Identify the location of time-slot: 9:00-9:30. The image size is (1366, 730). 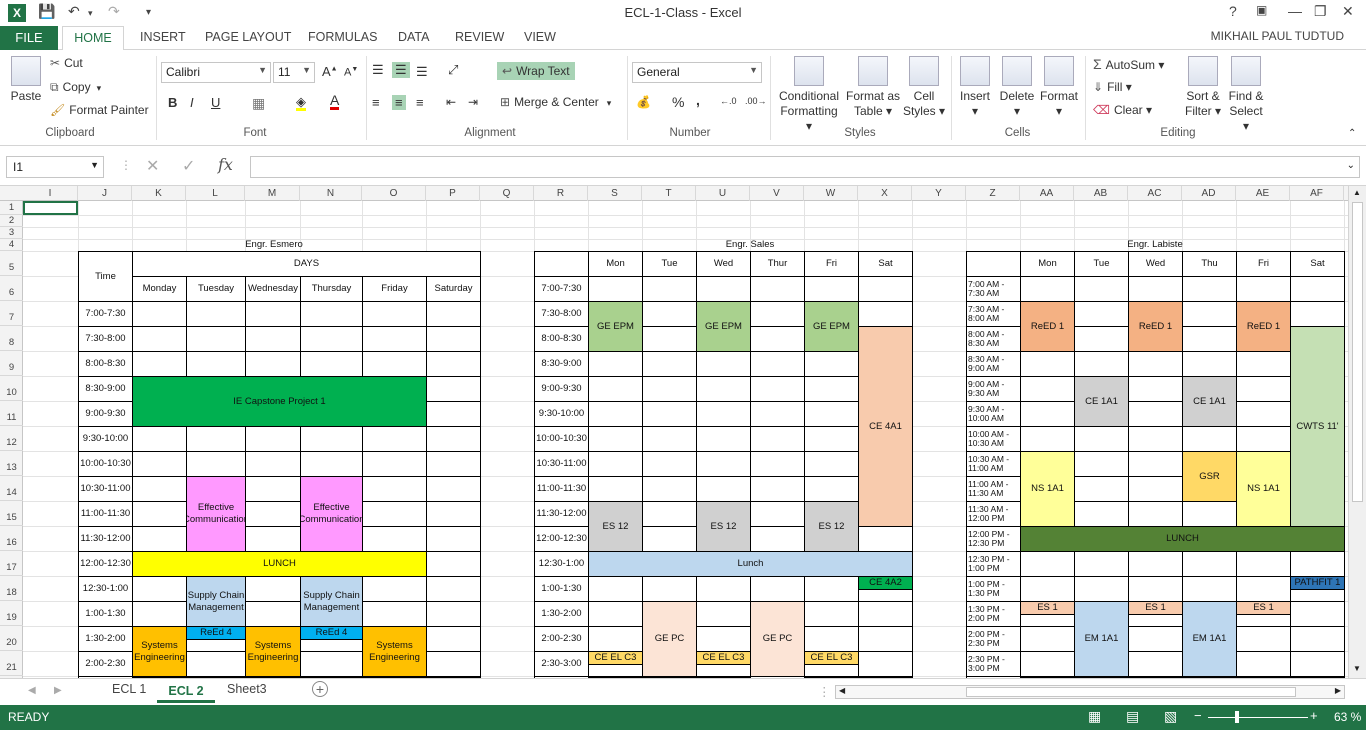
(105, 414).